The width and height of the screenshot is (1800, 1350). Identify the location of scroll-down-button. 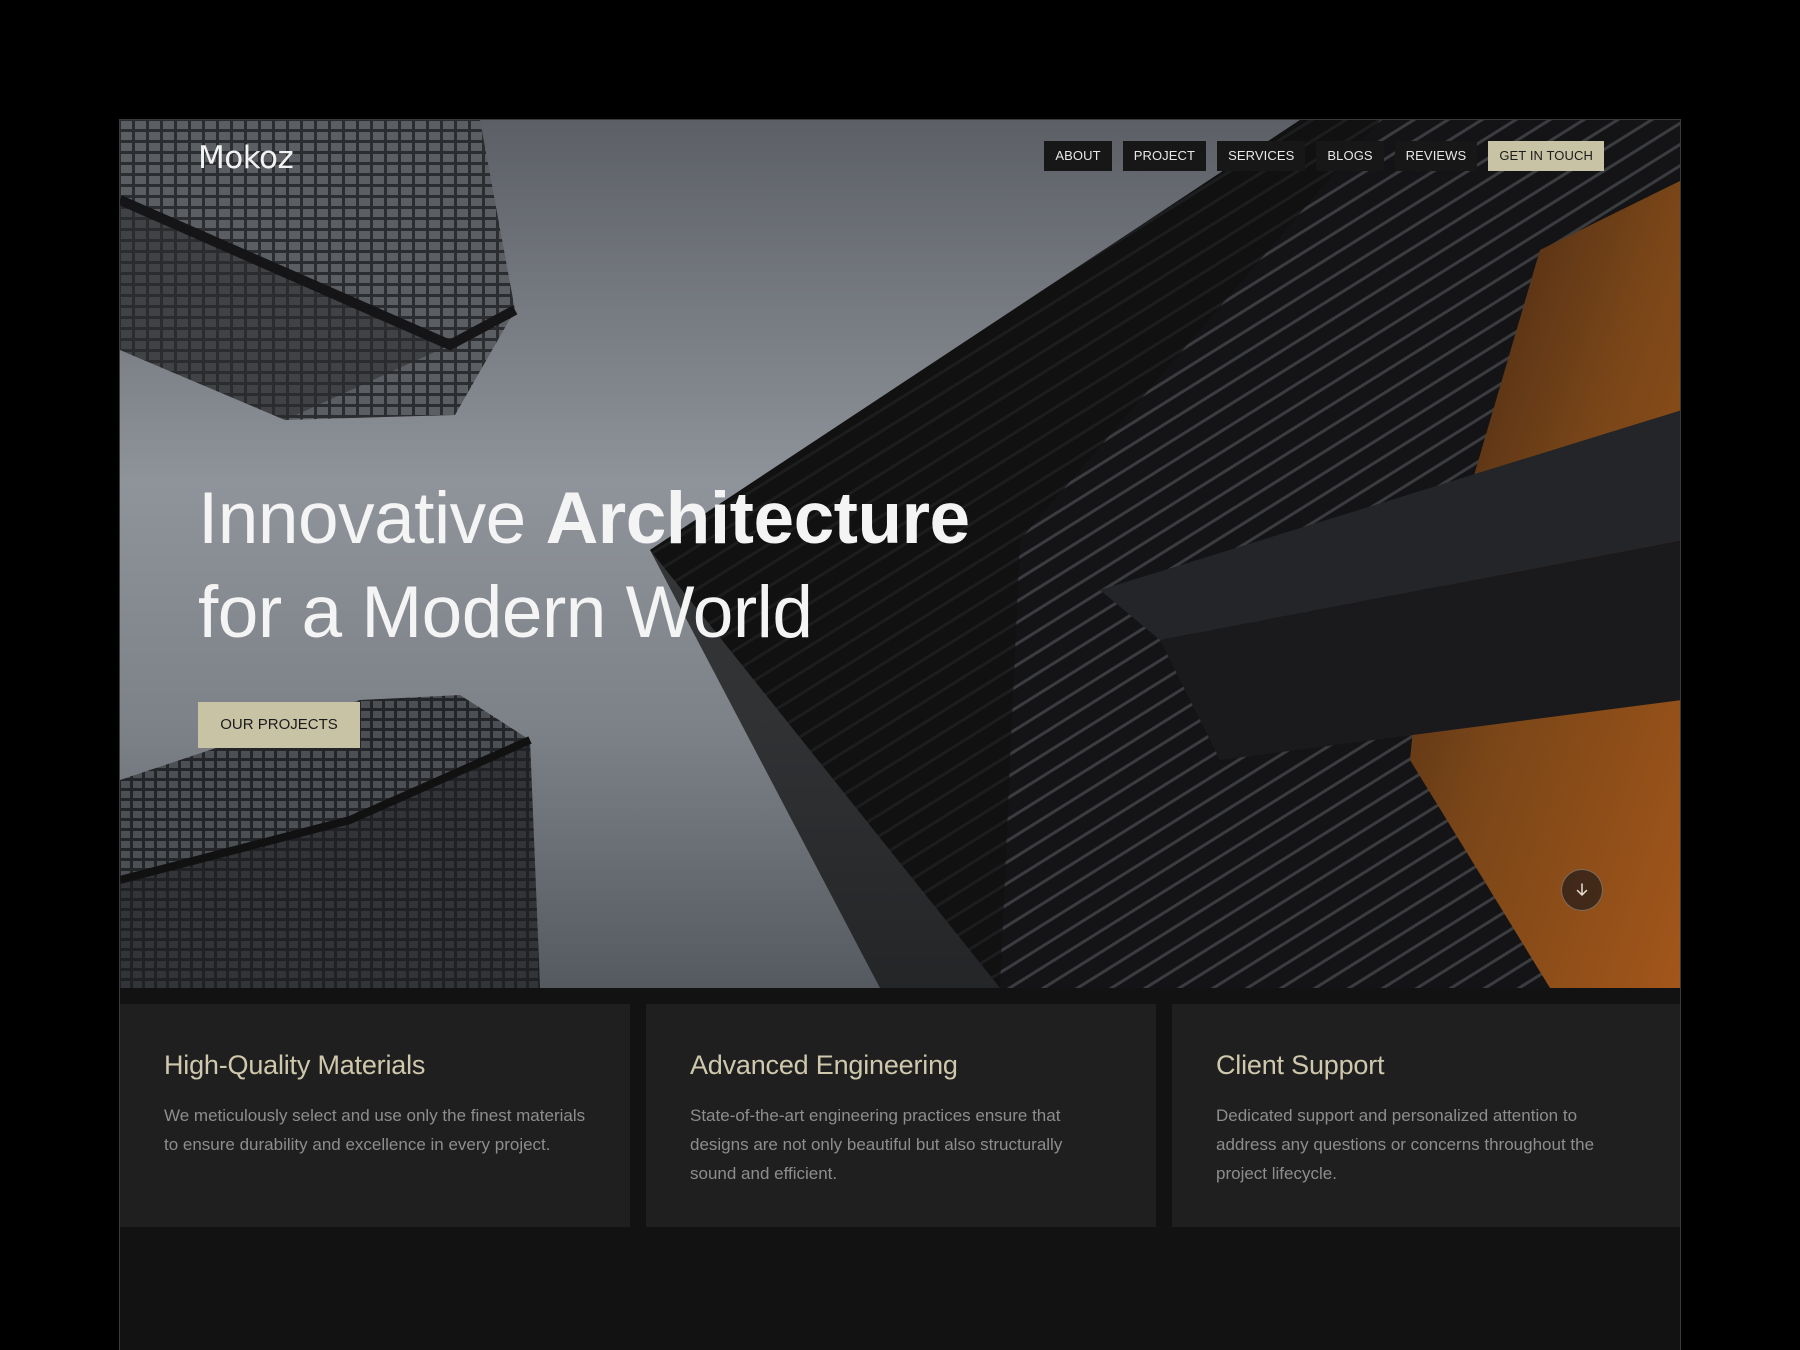
(1582, 890).